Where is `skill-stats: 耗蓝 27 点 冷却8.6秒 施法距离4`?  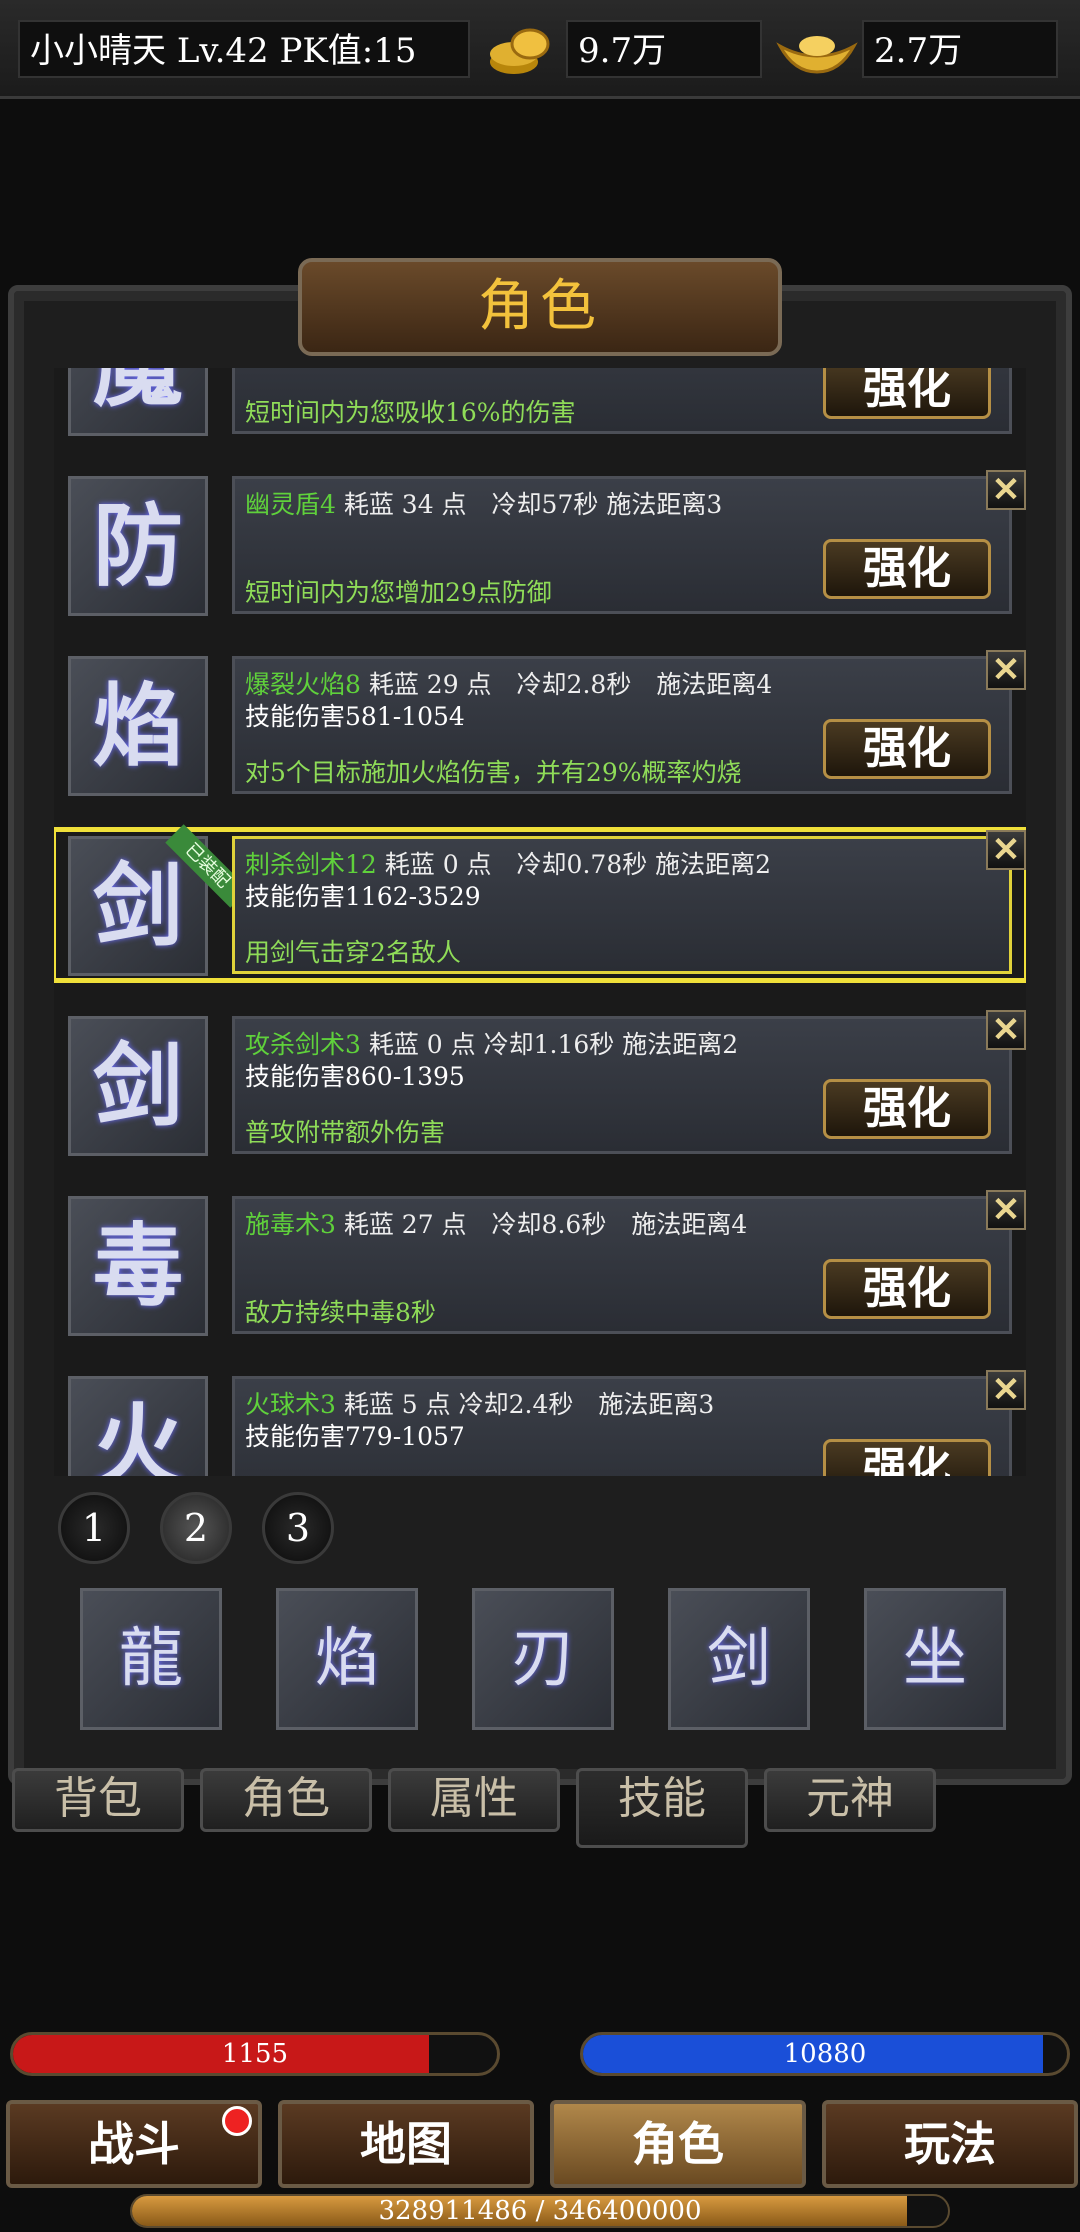 skill-stats: 耗蓝 27 点 冷却8.6秒 施法距离4 is located at coordinates (541, 1224).